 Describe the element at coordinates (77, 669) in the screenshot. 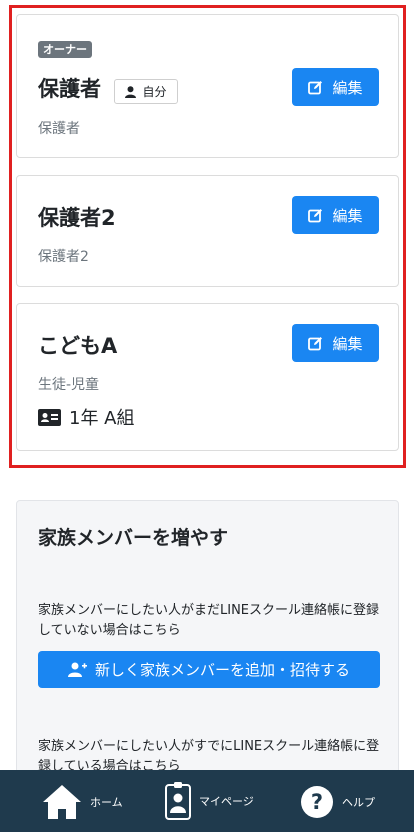

I see `add-user-icon` at that location.